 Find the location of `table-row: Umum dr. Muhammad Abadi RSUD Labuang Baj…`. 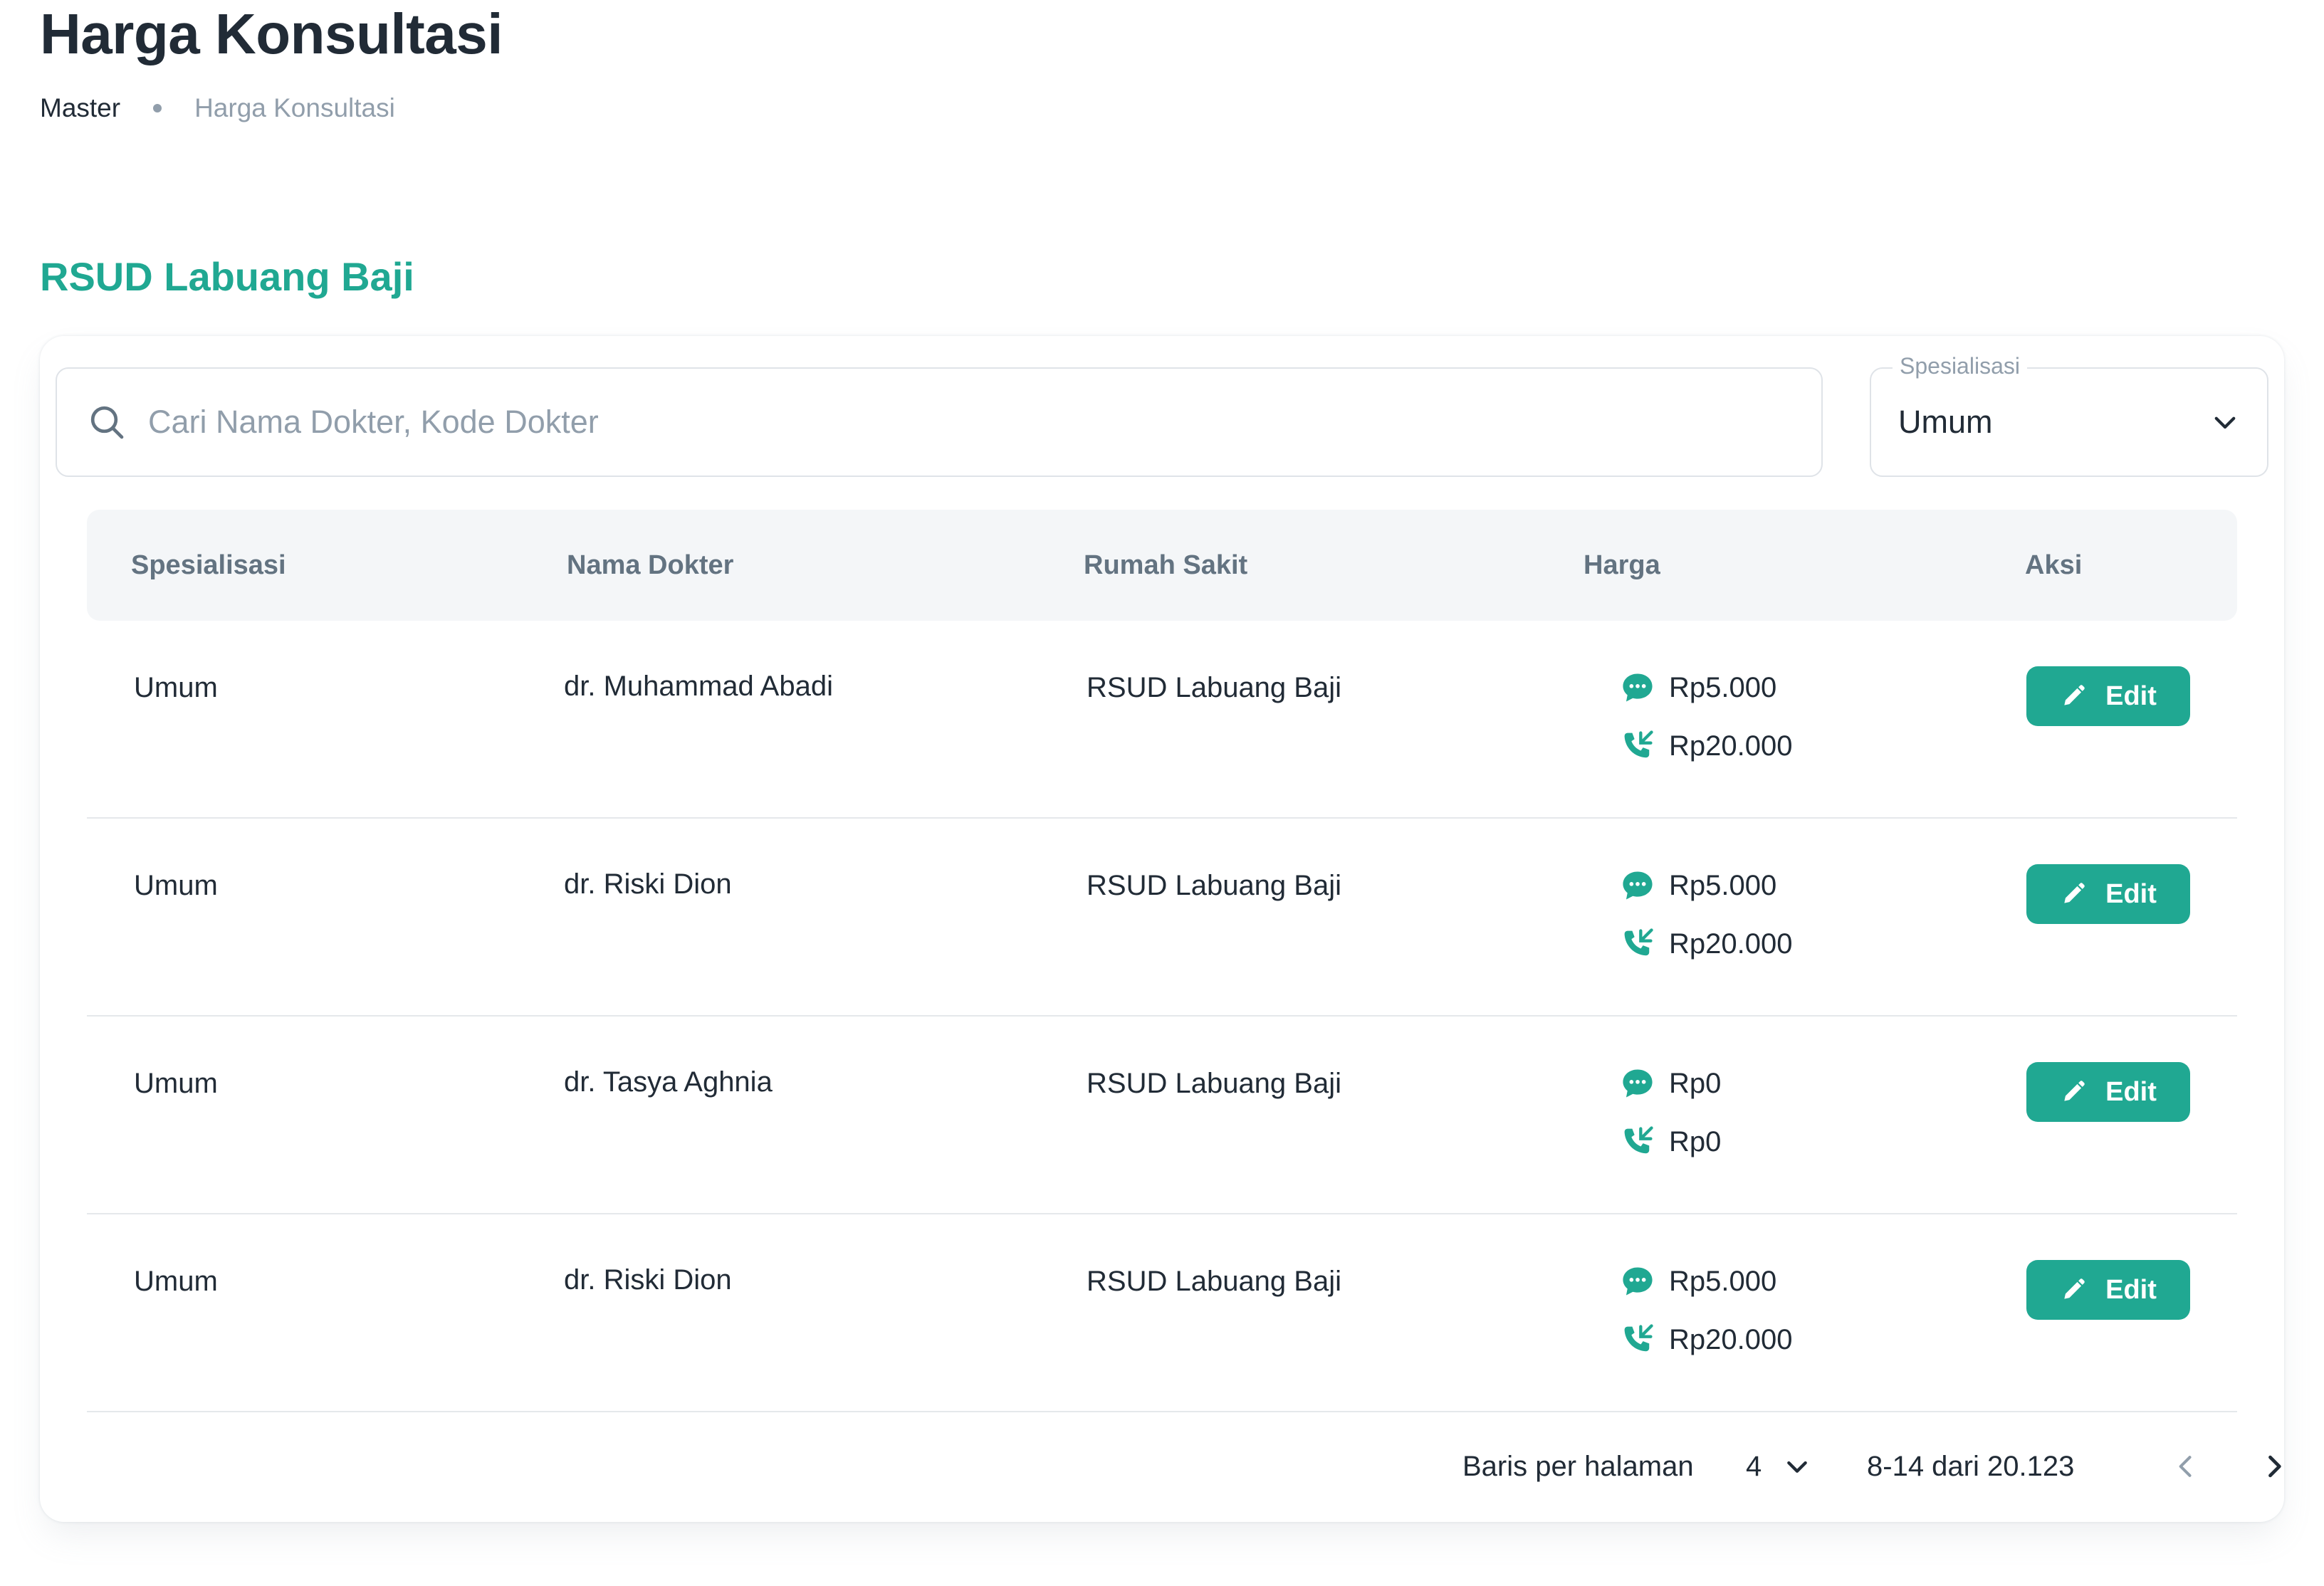

table-row: Umum dr. Muhammad Abadi RSUD Labuang Baj… is located at coordinates (1162, 720).